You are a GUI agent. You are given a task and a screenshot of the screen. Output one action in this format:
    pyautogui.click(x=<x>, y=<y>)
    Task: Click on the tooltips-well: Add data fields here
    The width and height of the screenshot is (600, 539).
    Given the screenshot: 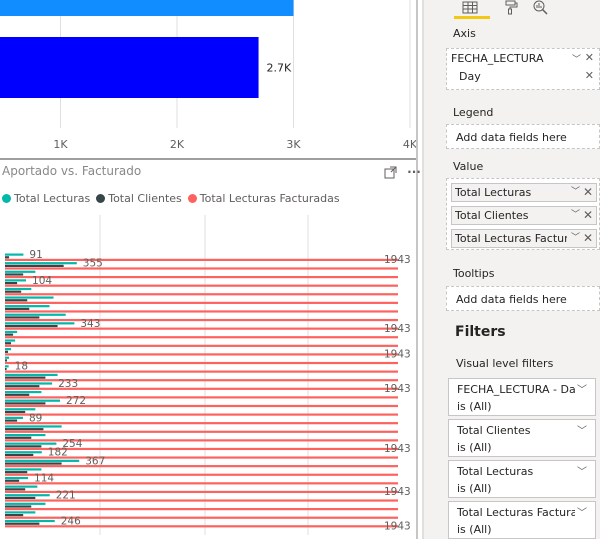 What is the action you would take?
    pyautogui.click(x=523, y=298)
    